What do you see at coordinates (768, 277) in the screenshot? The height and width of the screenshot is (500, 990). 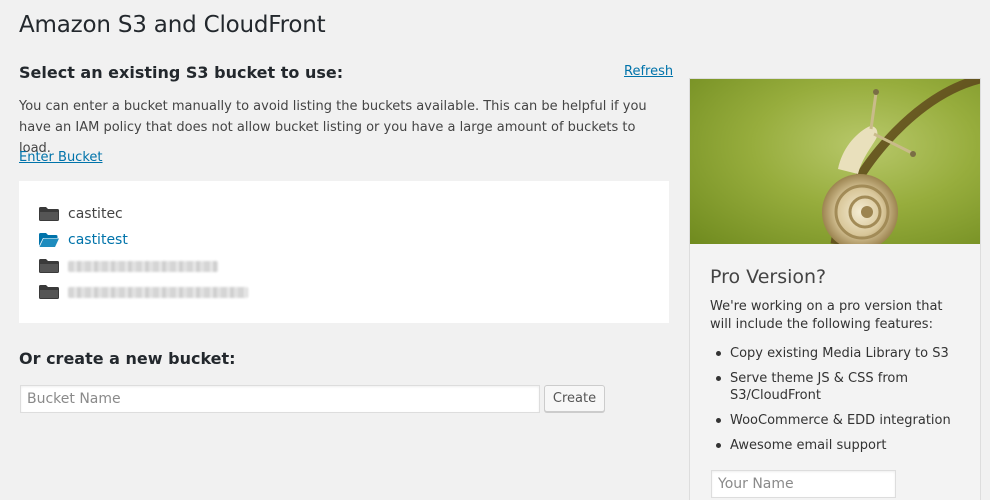 I see `pro-title: Pro Version?` at bounding box center [768, 277].